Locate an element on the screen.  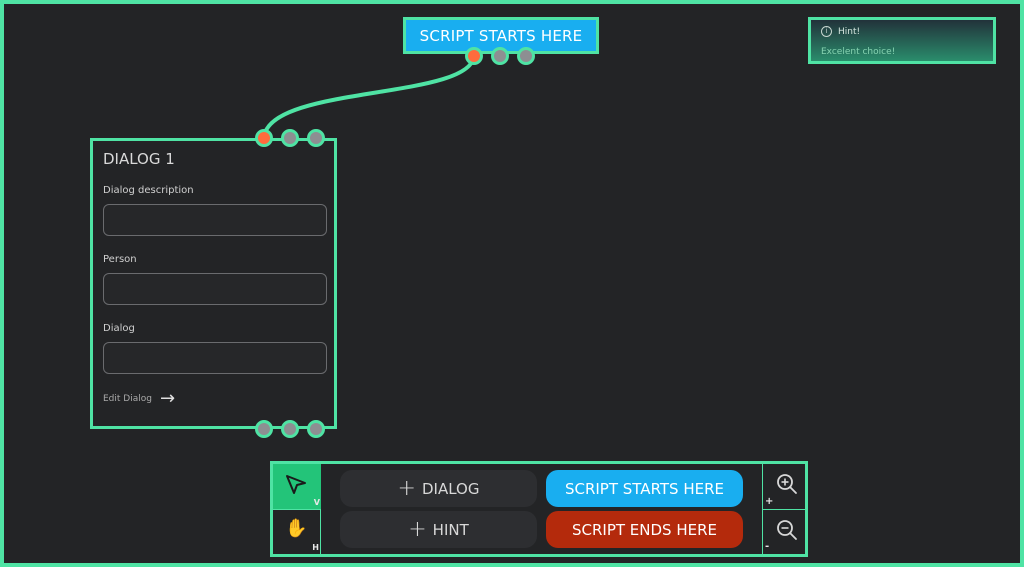
zoom-in-icon is located at coordinates (787, 484).